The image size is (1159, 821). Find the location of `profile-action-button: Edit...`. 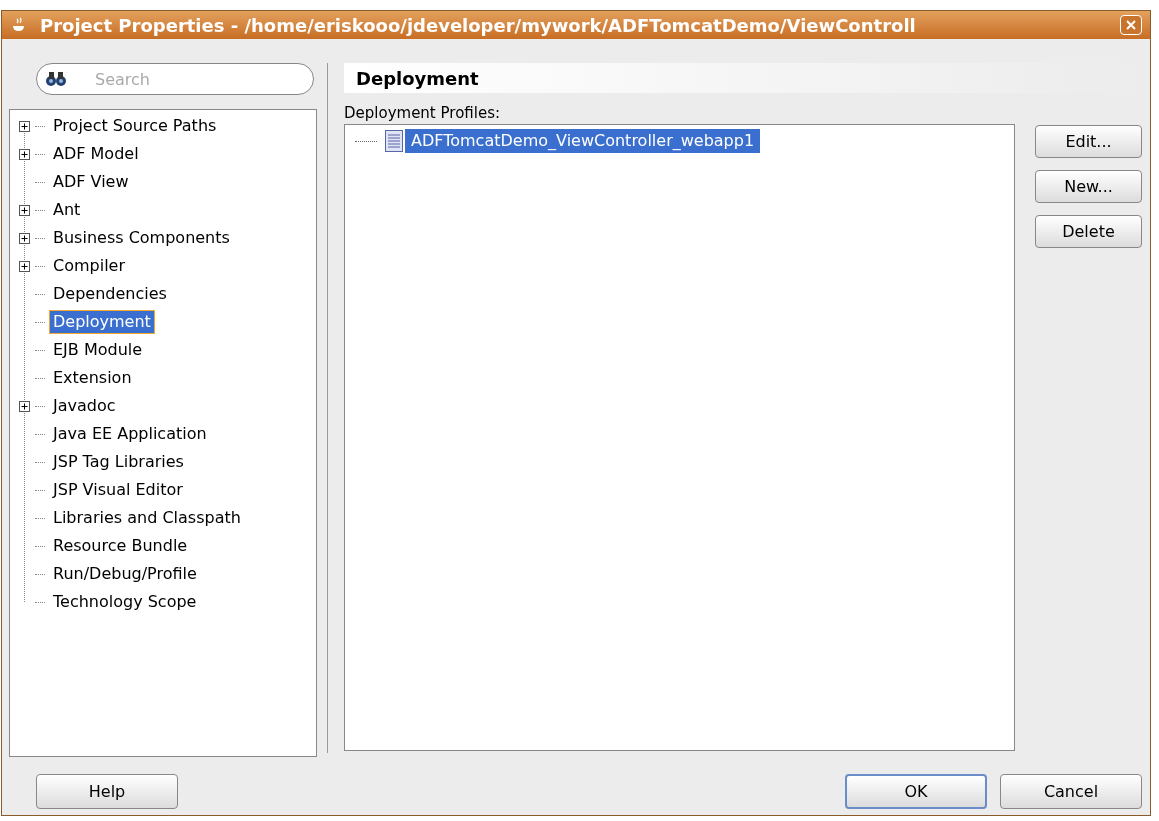

profile-action-button: Edit... is located at coordinates (1088, 141).